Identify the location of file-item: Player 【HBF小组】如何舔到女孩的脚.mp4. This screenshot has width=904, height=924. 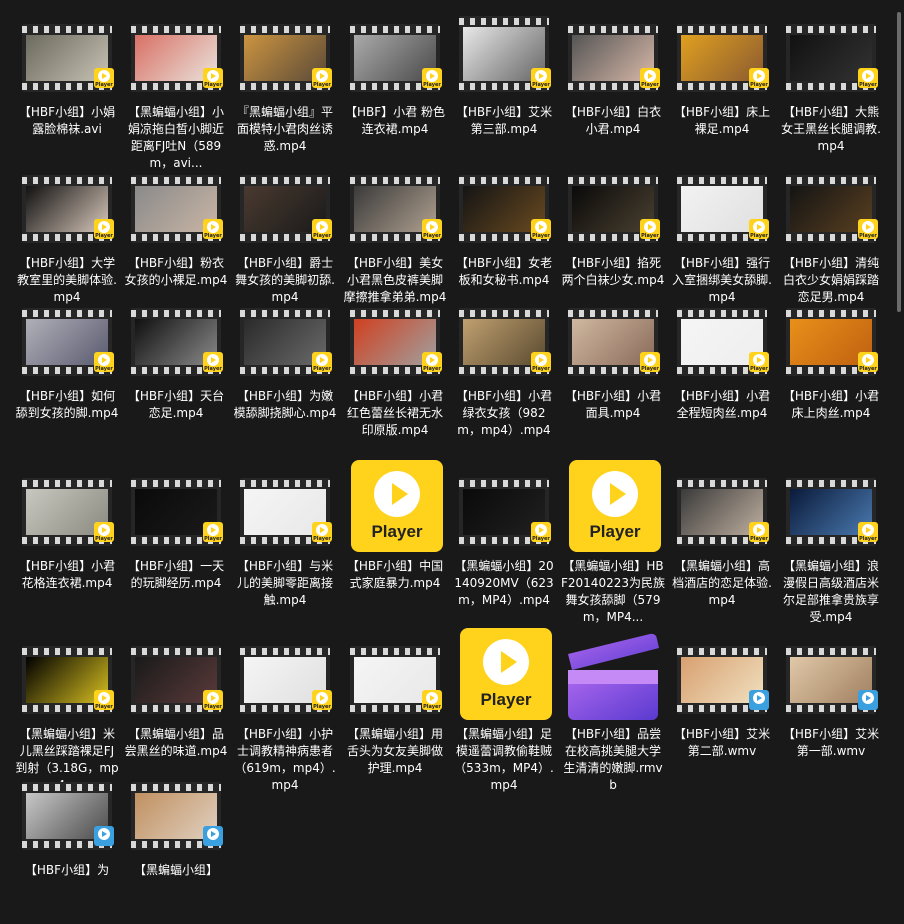
(66, 370).